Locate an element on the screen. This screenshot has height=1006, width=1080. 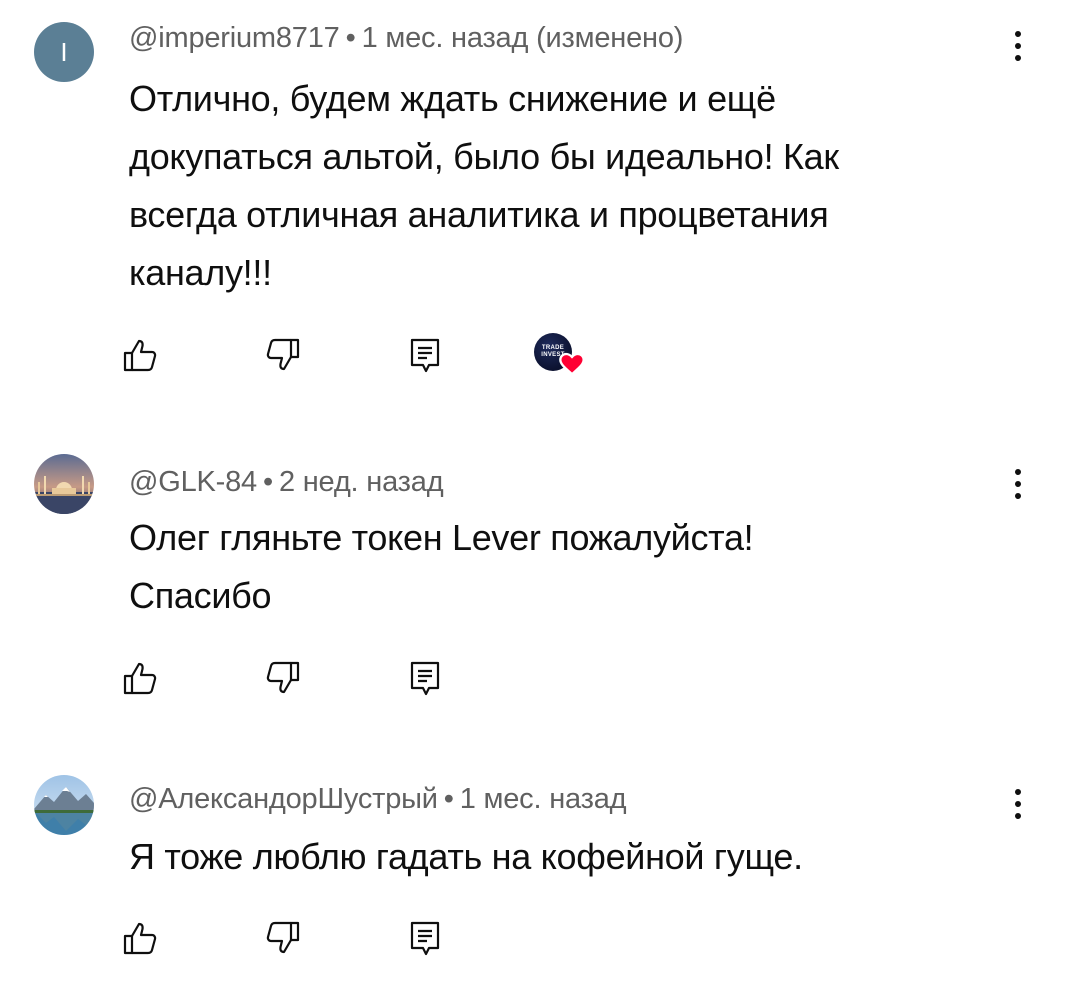
comment-text-line: докупаться альтой, было бы идеально! Как is located at coordinates (484, 156).